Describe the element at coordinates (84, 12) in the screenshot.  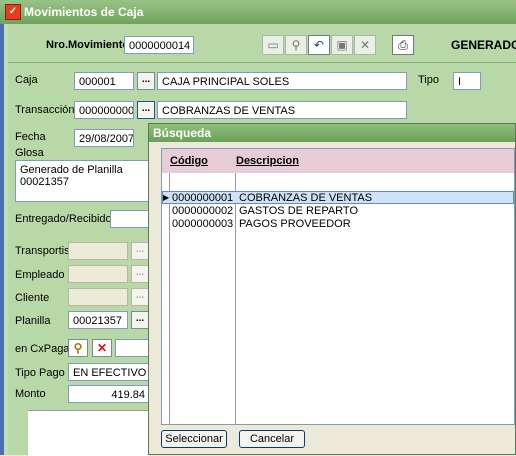
I see `window-title: Movimientos de Caja` at that location.